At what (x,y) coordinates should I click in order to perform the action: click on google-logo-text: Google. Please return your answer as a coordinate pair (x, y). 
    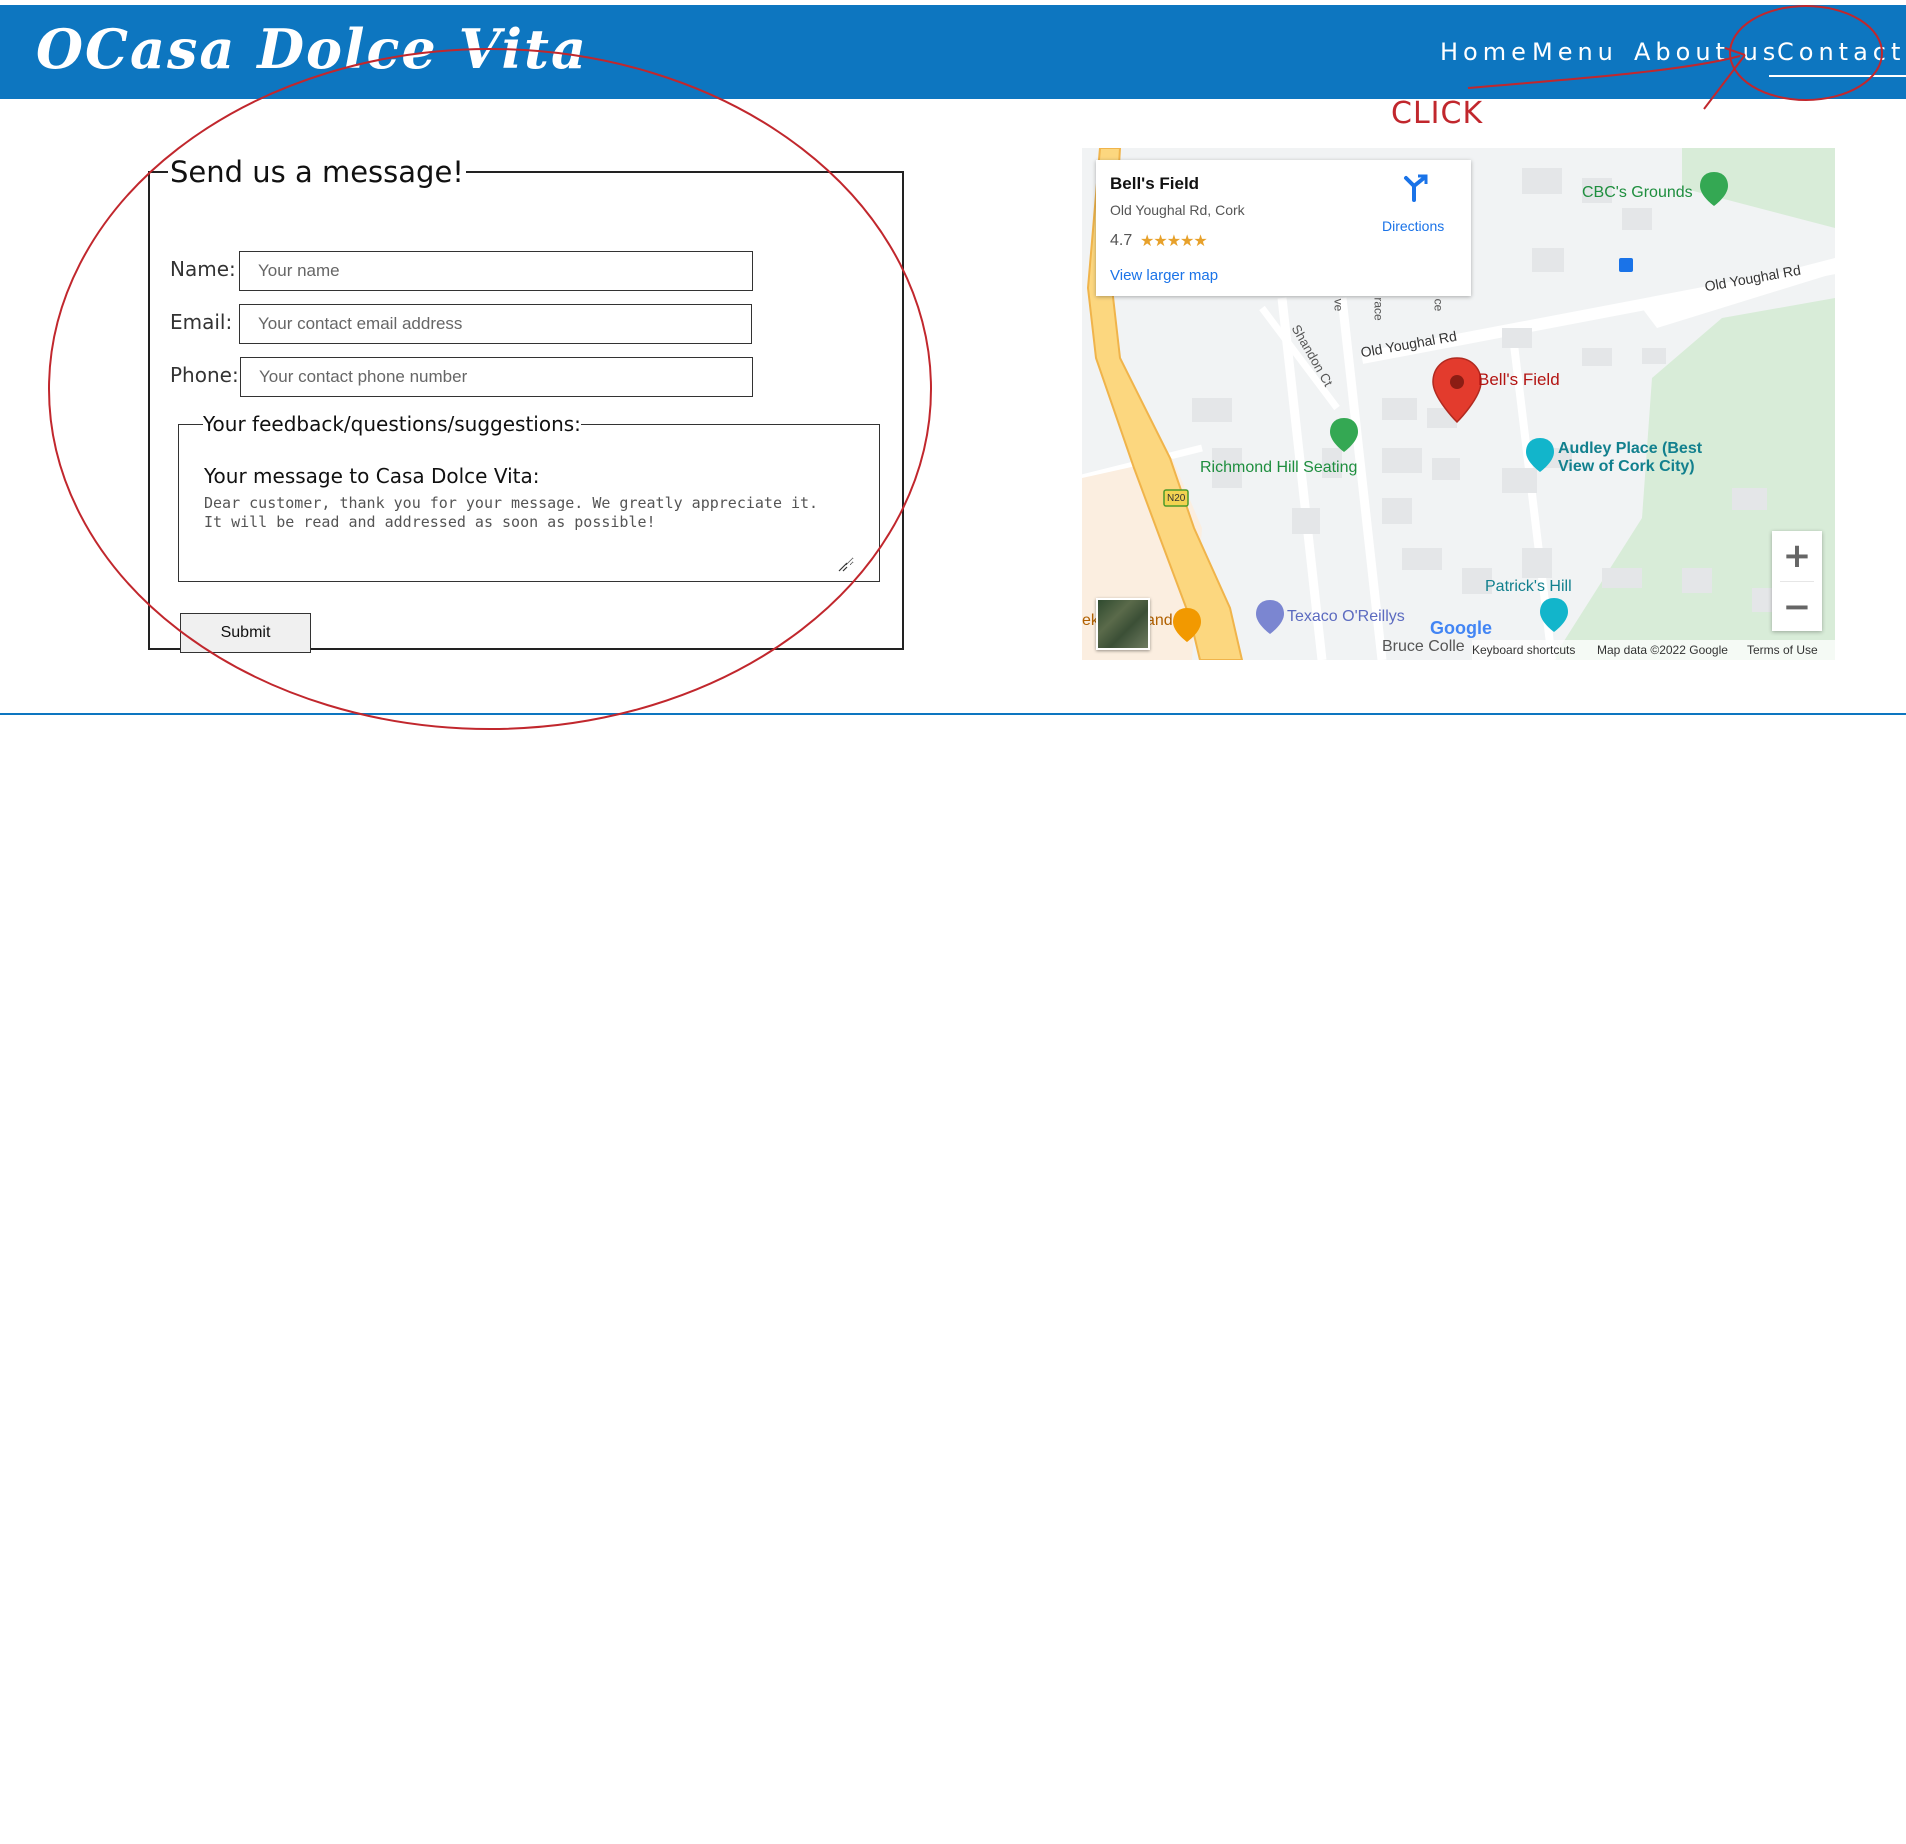
    Looking at the image, I should click on (1461, 628).